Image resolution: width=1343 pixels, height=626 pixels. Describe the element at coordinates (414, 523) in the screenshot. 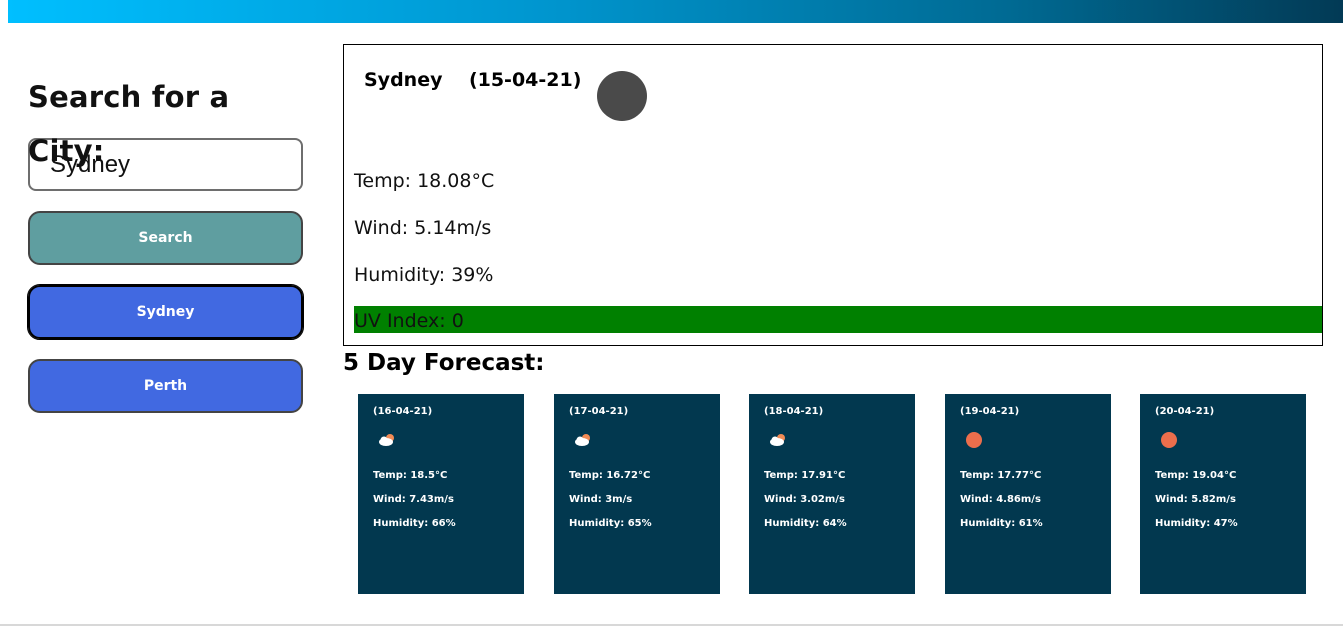

I see `forecast-humidity: Humidity: 66%` at that location.